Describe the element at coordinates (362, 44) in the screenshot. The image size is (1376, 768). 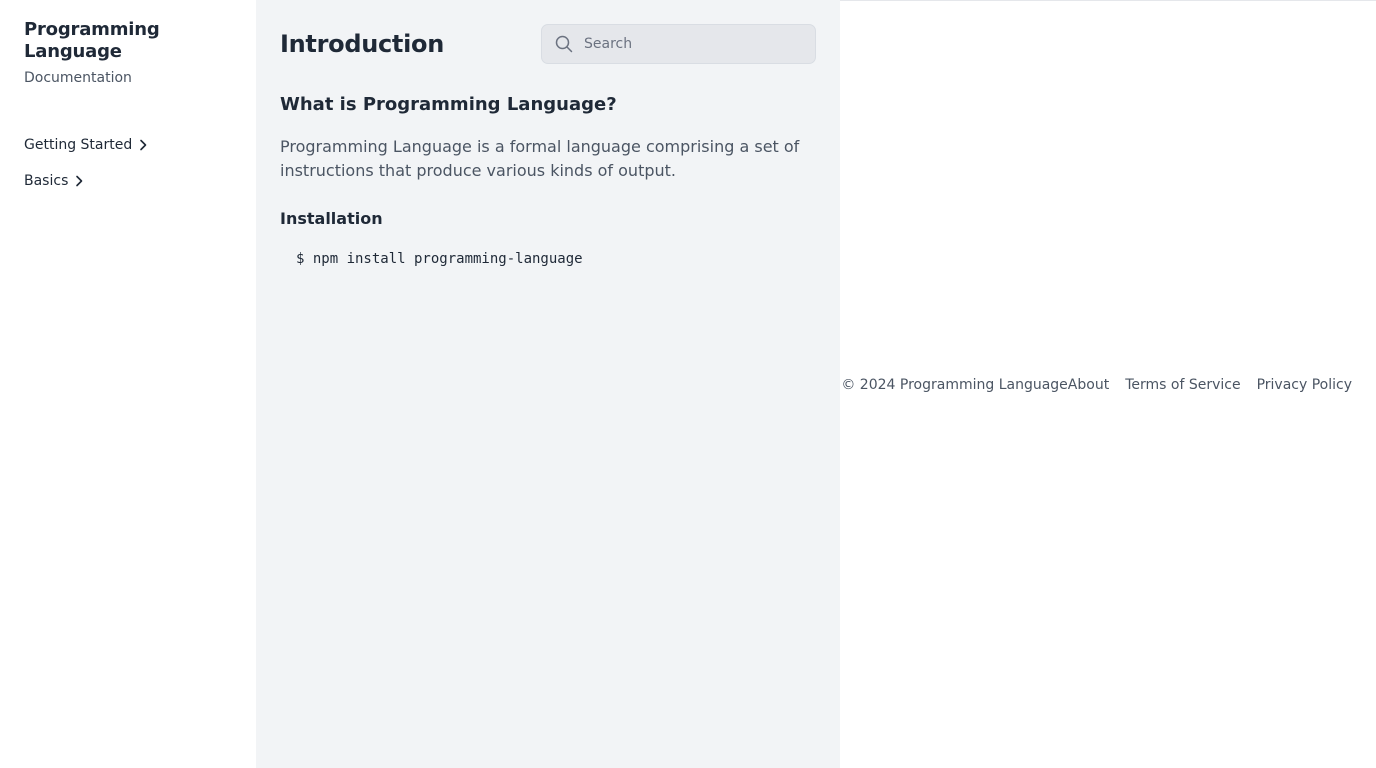
I see `page-title: Introduction` at that location.